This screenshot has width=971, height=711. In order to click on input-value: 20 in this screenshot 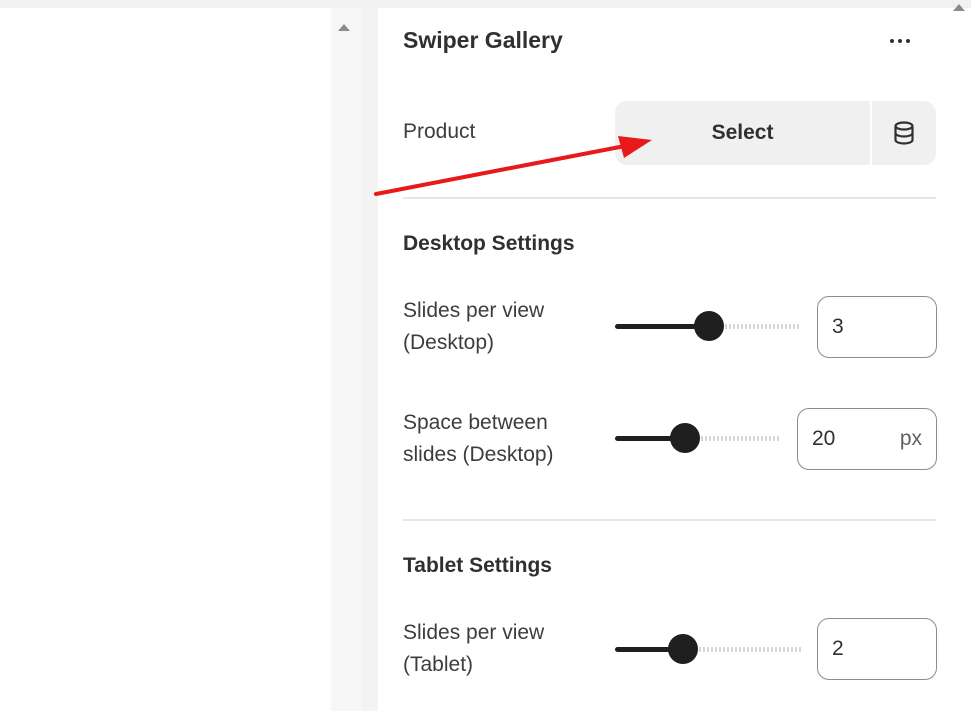, I will do `click(824, 438)`.